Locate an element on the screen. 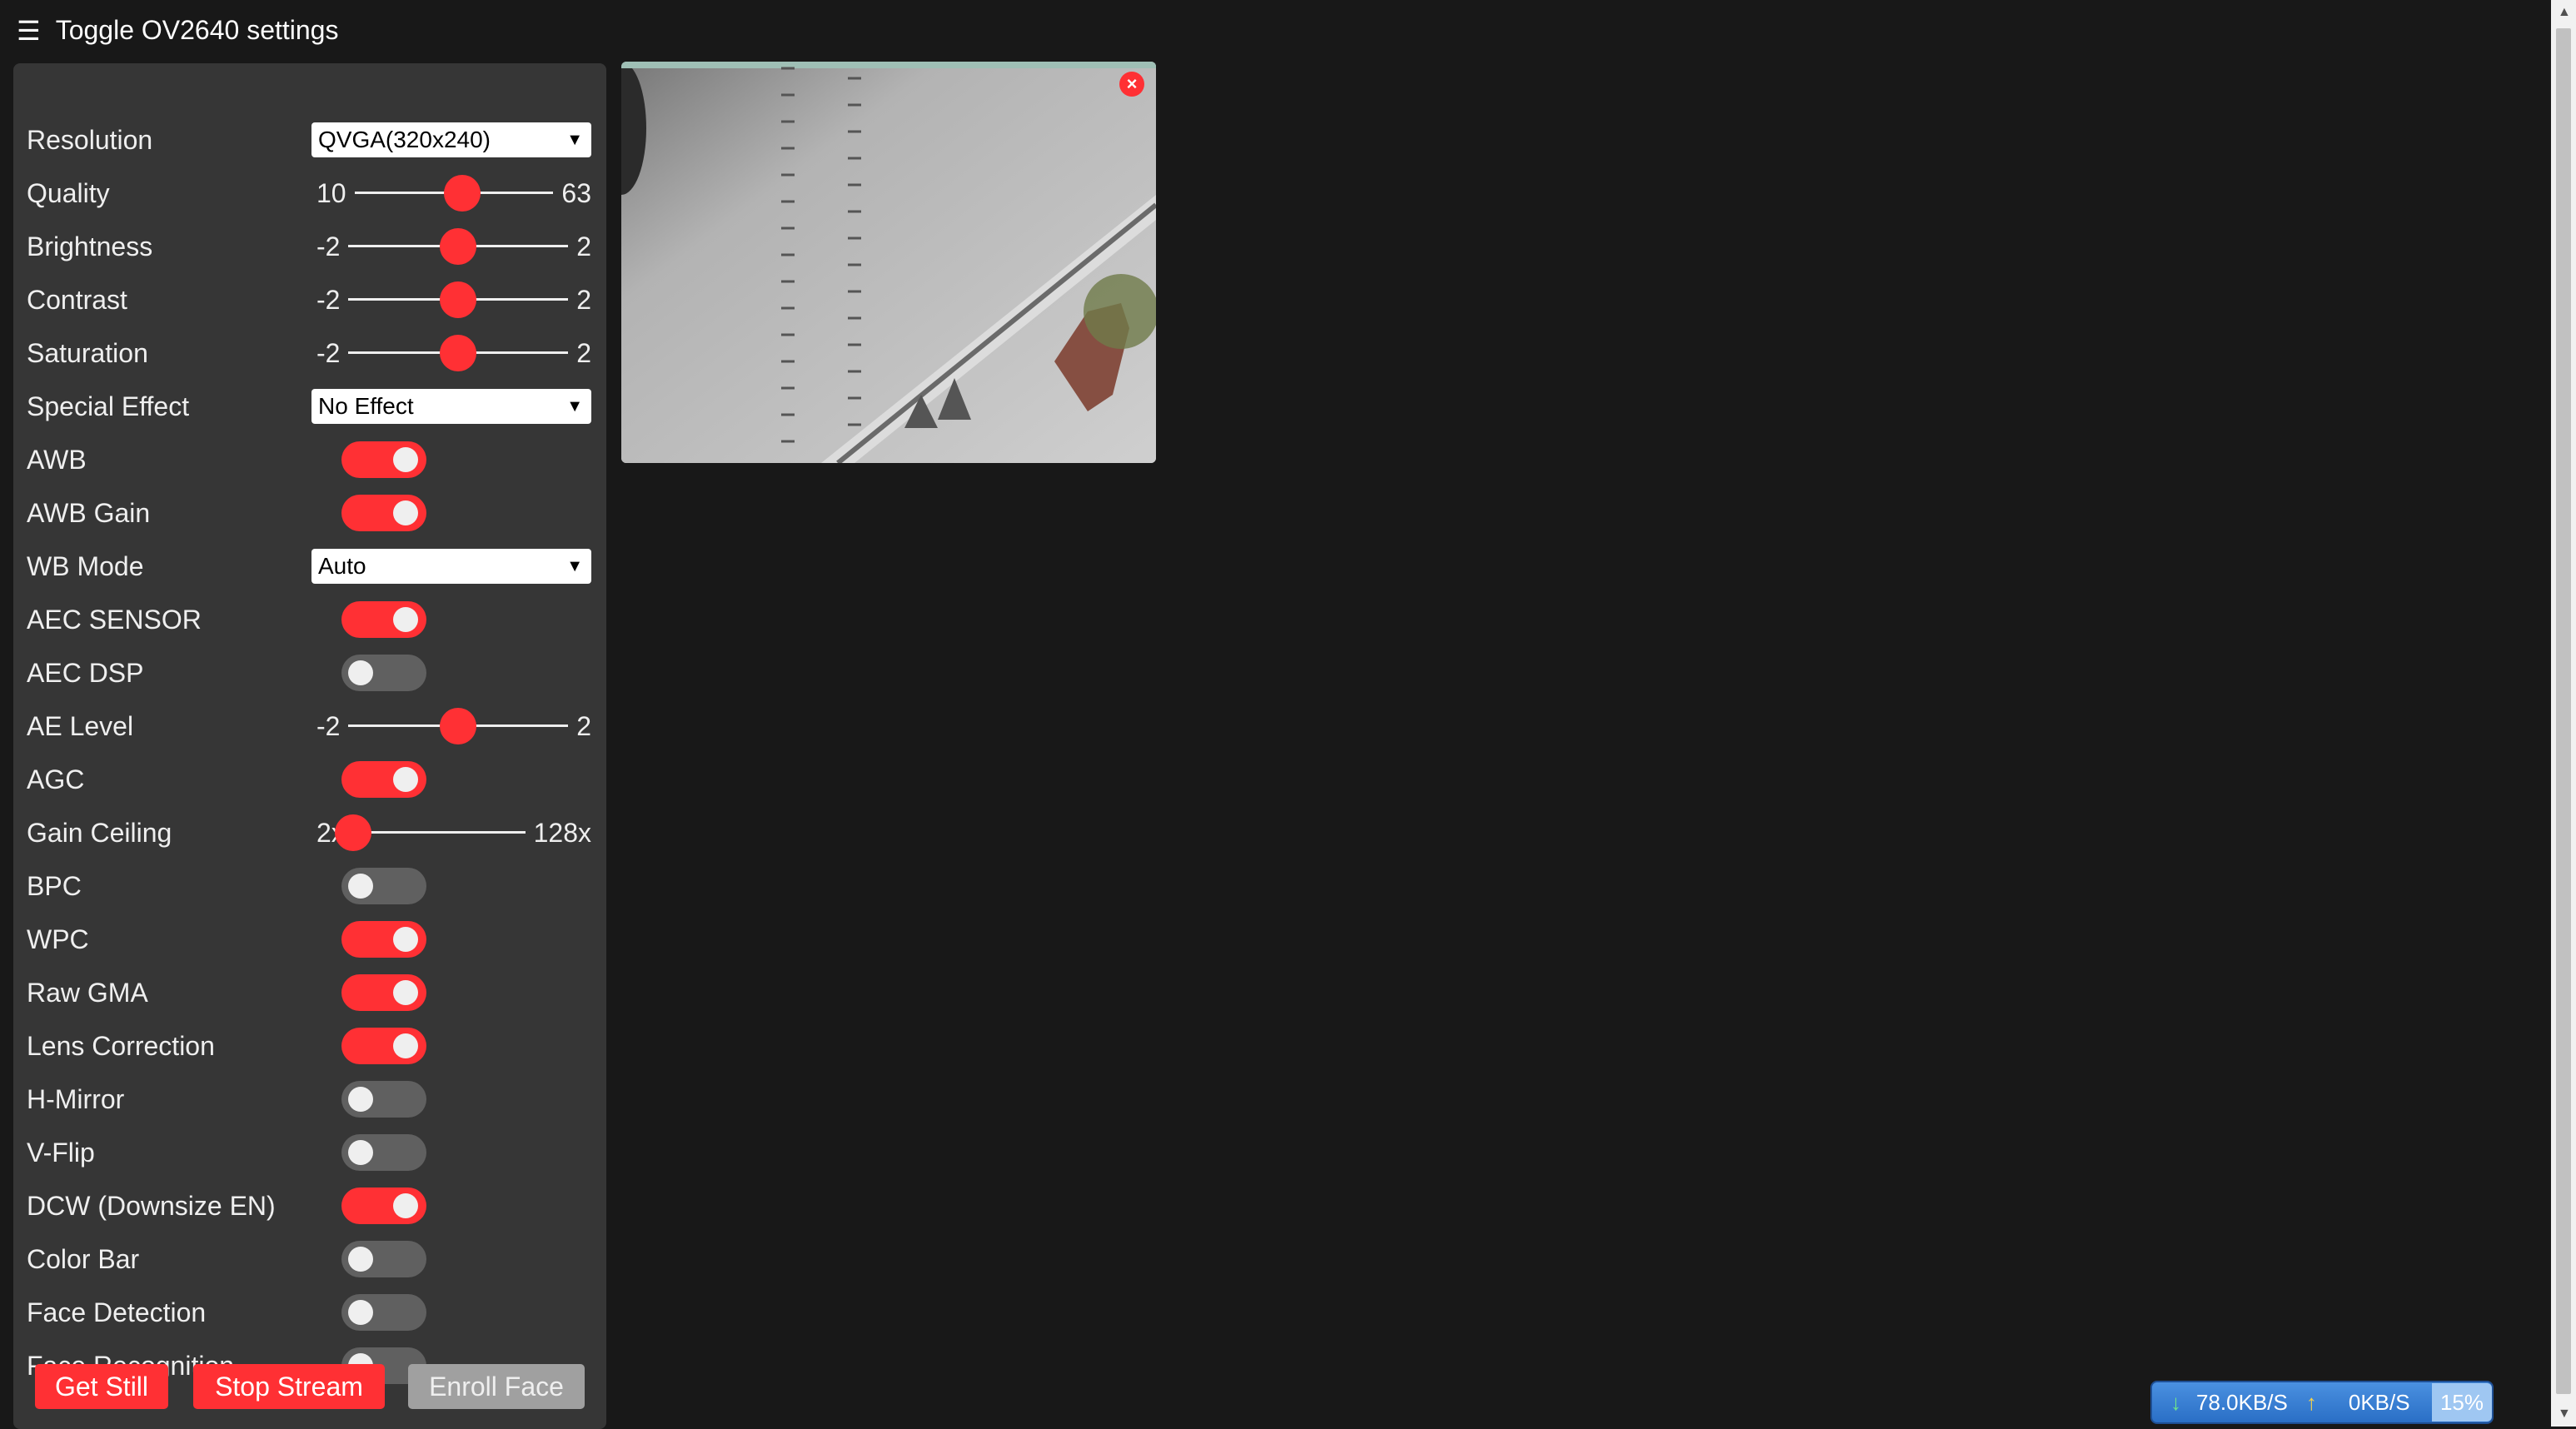 The image size is (2576, 1429). agc-toggle is located at coordinates (383, 779).